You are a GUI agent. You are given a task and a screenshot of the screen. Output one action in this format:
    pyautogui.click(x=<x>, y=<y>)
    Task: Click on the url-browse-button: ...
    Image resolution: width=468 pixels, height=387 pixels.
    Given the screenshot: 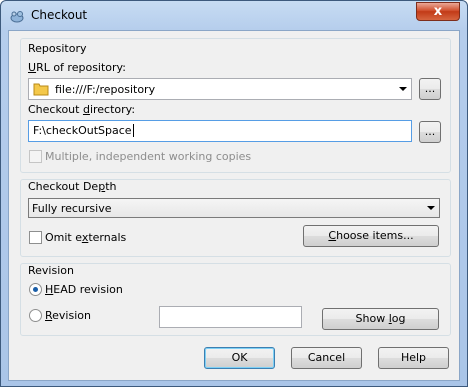 What is the action you would take?
    pyautogui.click(x=430, y=89)
    